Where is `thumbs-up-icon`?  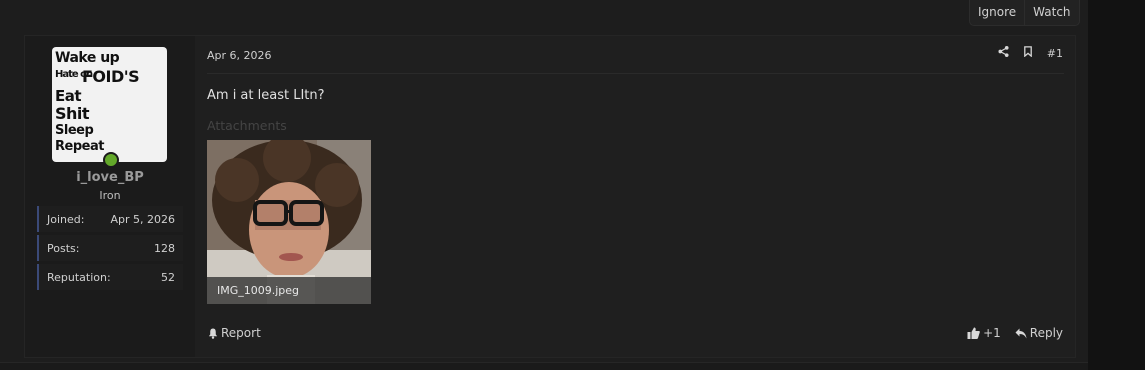
thumbs-up-icon is located at coordinates (973, 333).